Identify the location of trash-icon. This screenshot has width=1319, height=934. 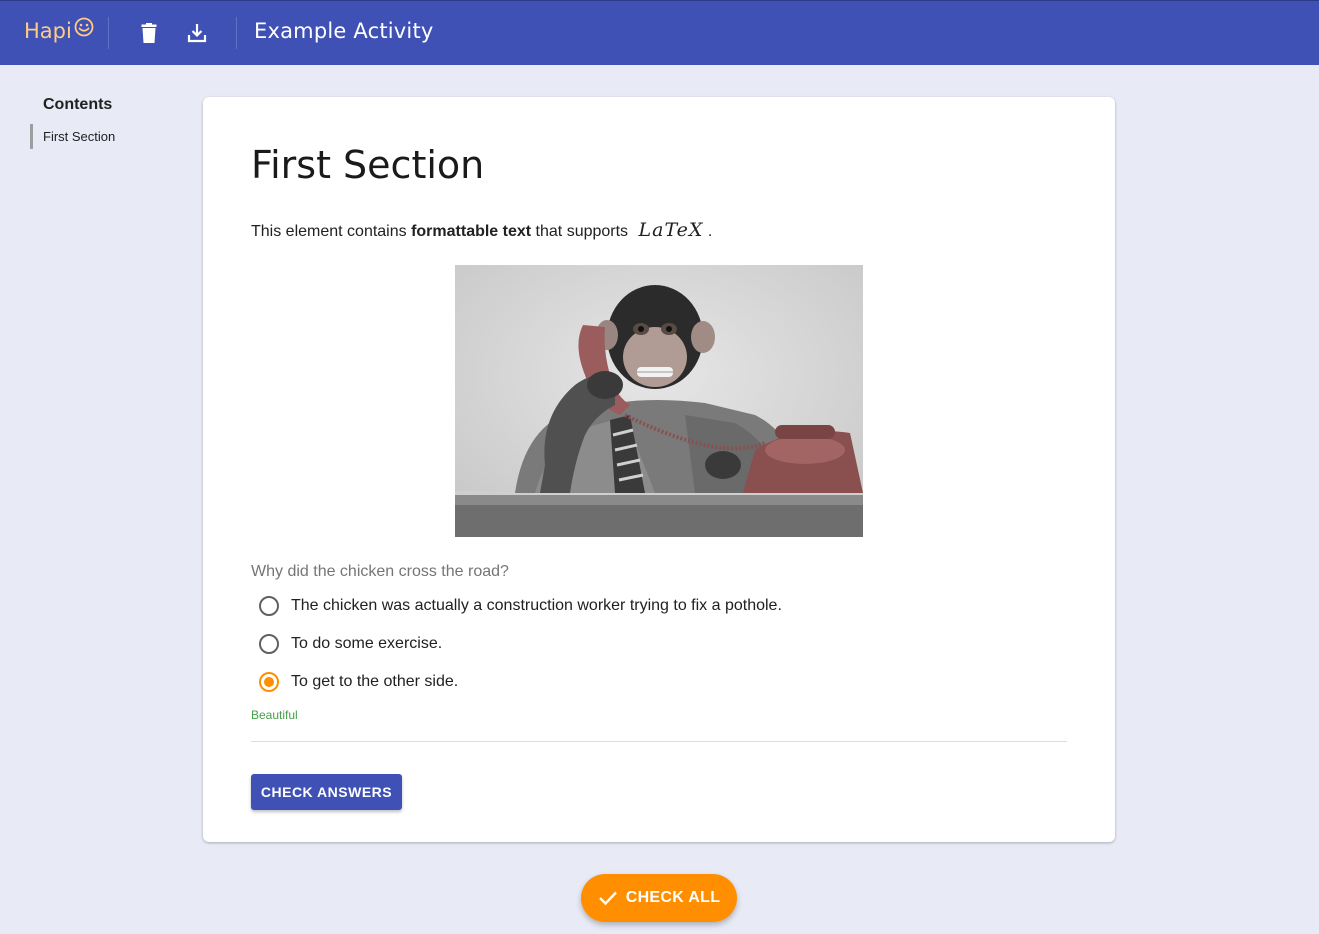
(149, 33).